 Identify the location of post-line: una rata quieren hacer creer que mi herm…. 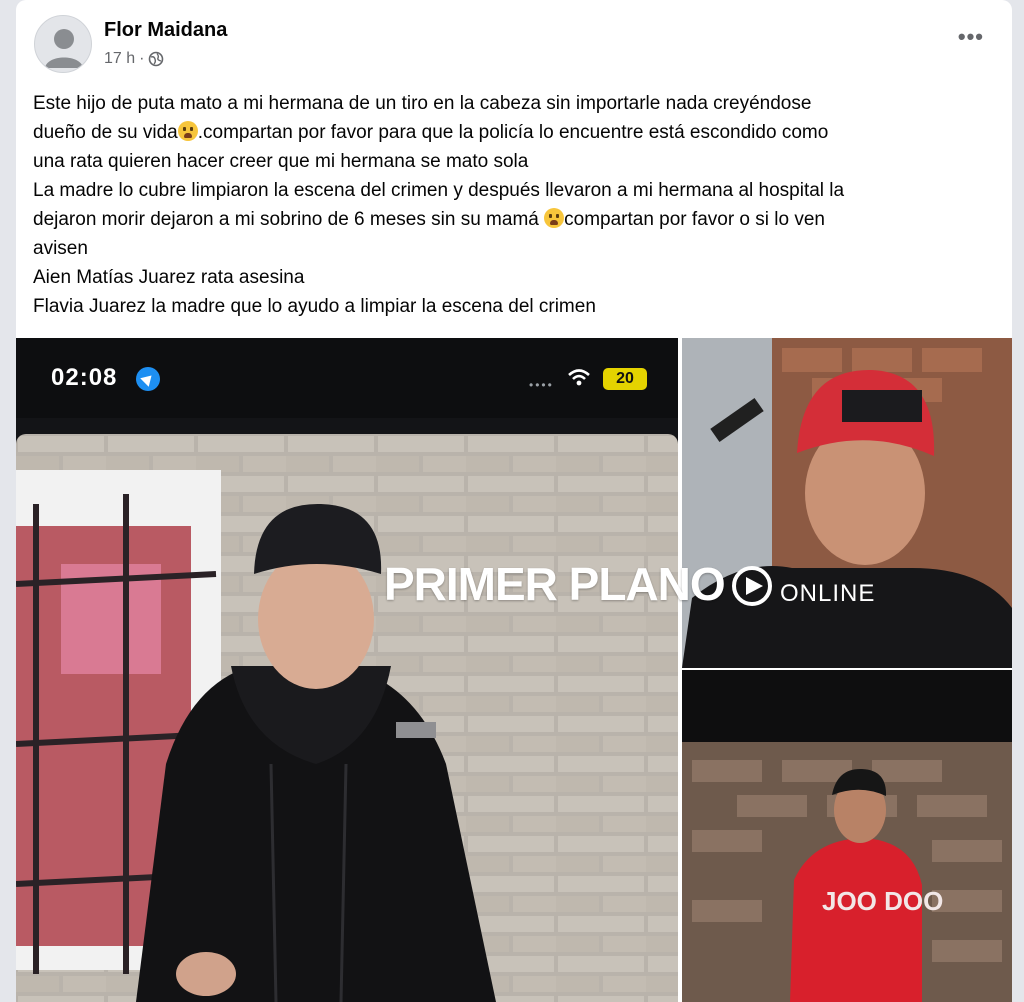
(281, 161).